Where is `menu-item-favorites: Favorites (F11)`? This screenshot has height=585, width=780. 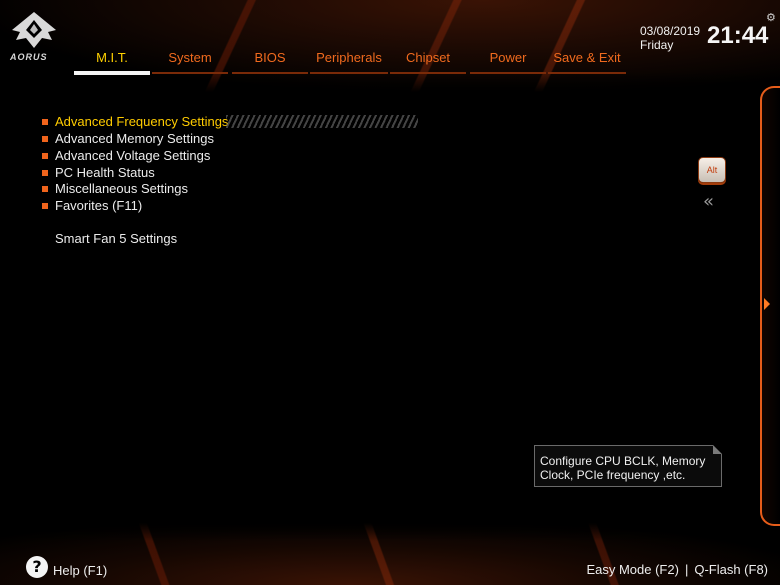 menu-item-favorites: Favorites (F11) is located at coordinates (232, 205).